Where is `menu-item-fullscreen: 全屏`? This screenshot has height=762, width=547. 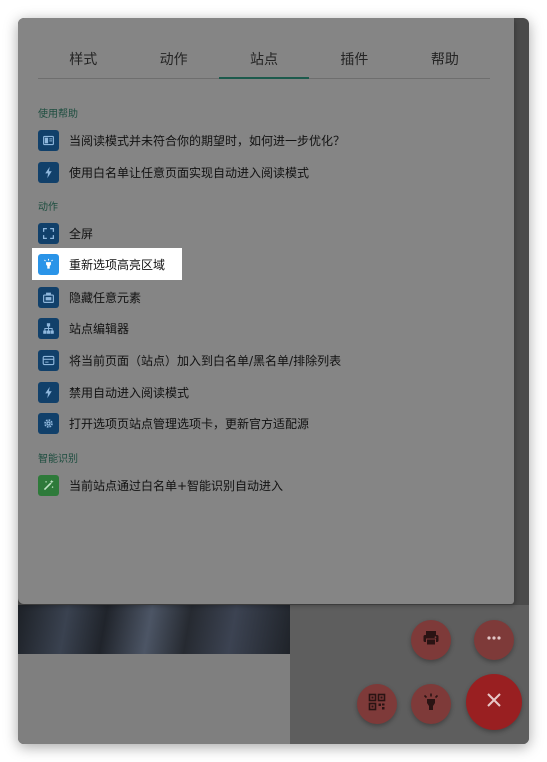 menu-item-fullscreen: 全屏 is located at coordinates (267, 233).